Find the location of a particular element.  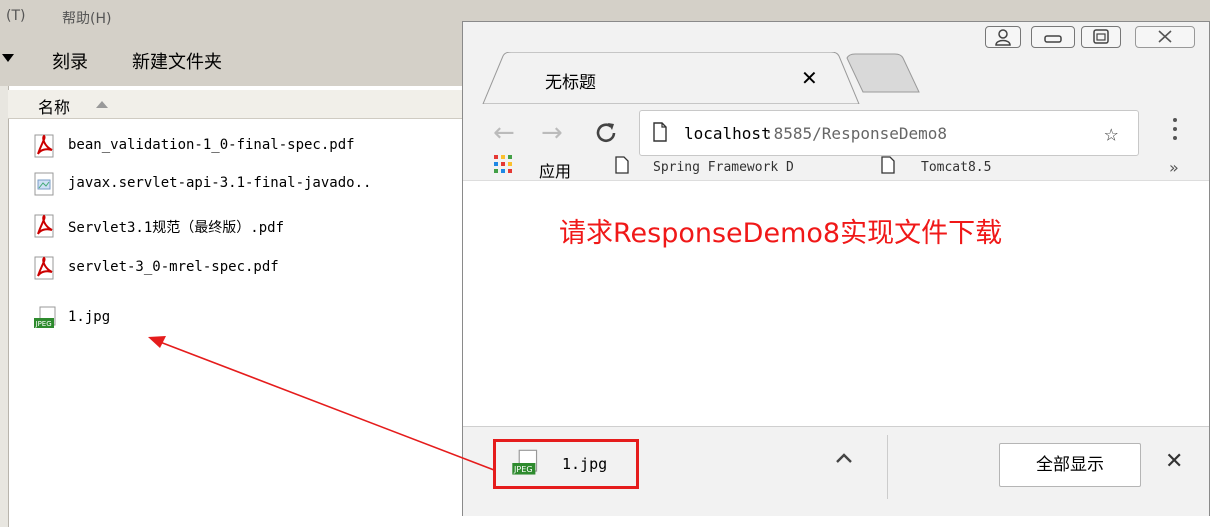

bookmark-star-icon: ☆ is located at coordinates (1111, 133).